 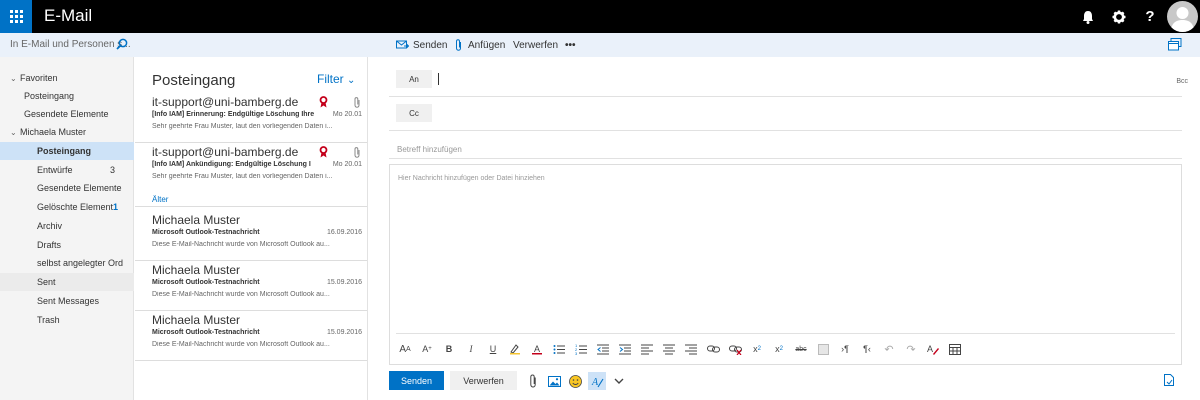 I want to click on sidebar-item-sent-messages: Sent Messages, so click(x=67, y=301).